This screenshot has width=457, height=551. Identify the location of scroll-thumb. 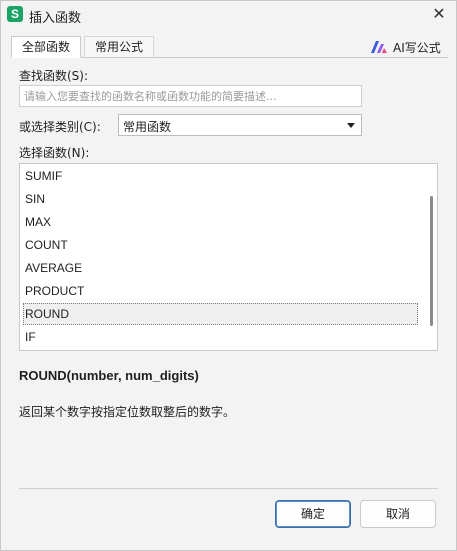
(431, 261).